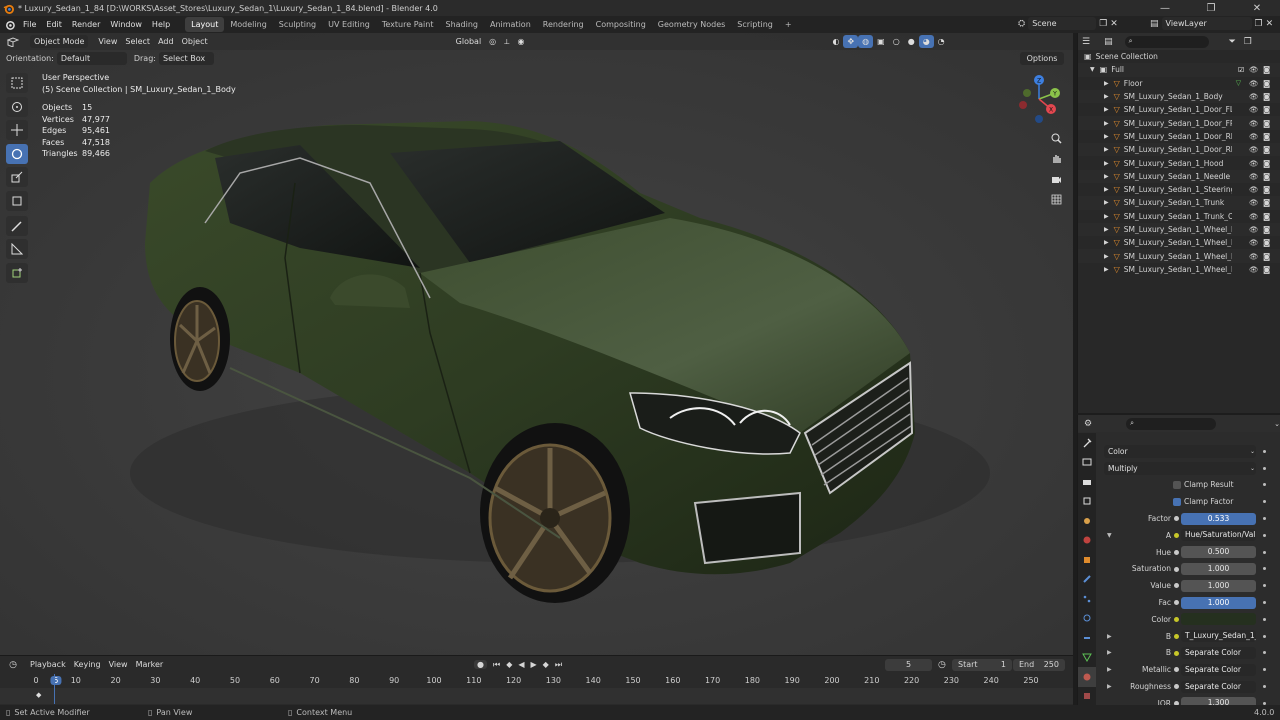 Image resolution: width=1280 pixels, height=720 pixels. Describe the element at coordinates (17, 153) in the screenshot. I see `rotate-tool-icon` at that location.